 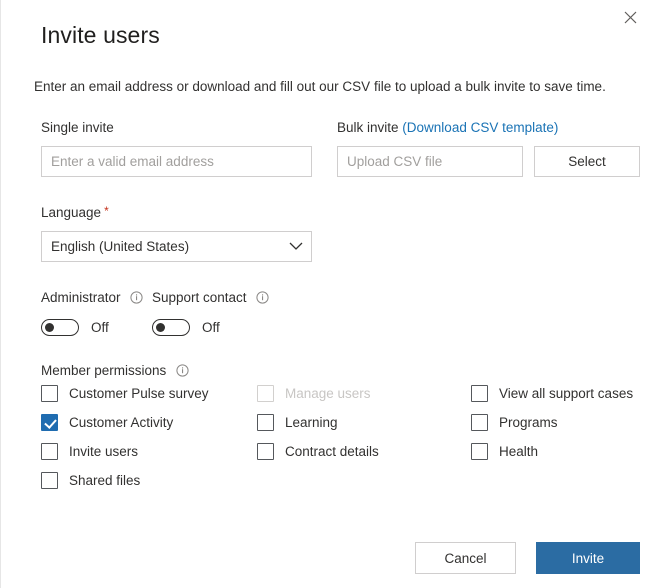 What do you see at coordinates (566, 393) in the screenshot?
I see `permission-label: View all support cases` at bounding box center [566, 393].